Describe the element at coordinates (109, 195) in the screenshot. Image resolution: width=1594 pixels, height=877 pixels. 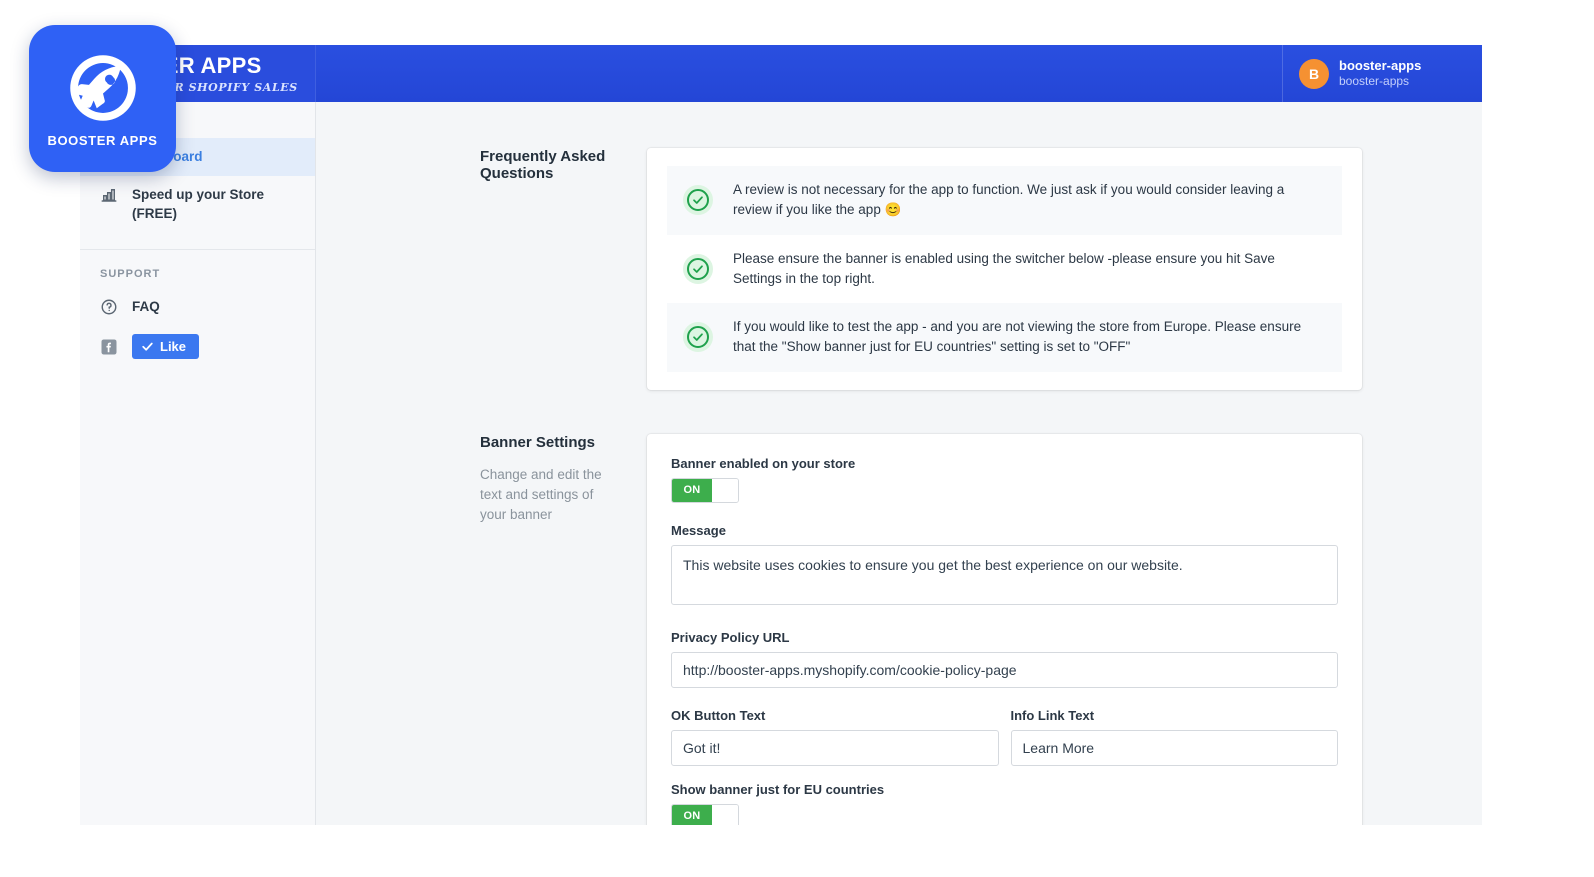
I see `bar-chart-icon` at that location.